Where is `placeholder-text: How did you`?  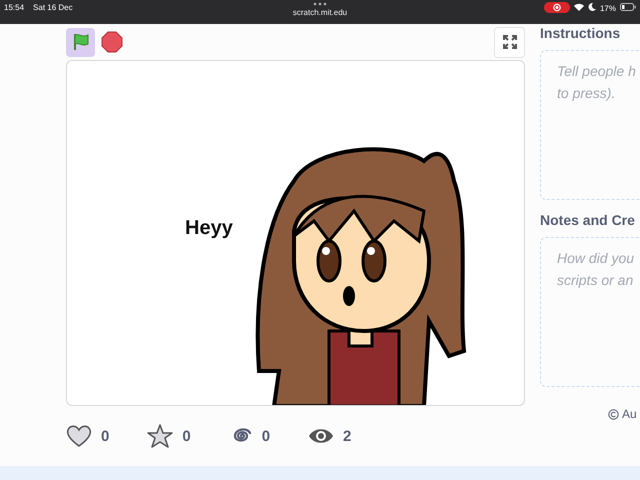
placeholder-text: How did you is located at coordinates (596, 258).